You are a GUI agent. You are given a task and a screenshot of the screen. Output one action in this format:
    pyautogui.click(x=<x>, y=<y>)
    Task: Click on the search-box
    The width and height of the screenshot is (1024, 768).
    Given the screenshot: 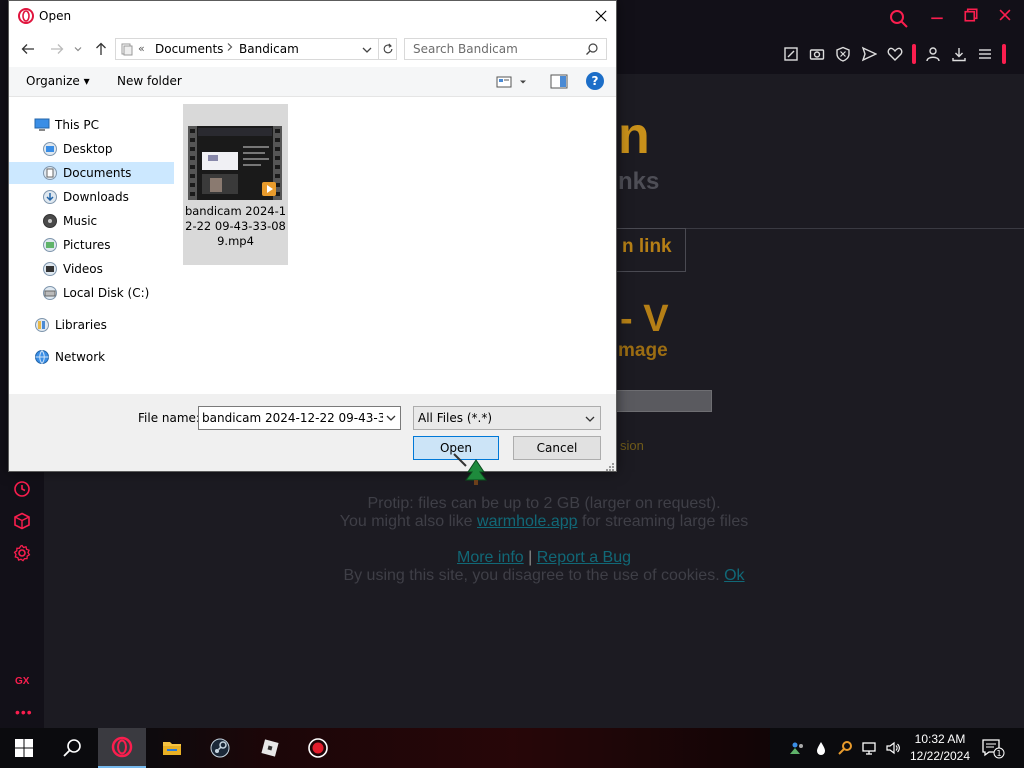 What is the action you would take?
    pyautogui.click(x=505, y=49)
    